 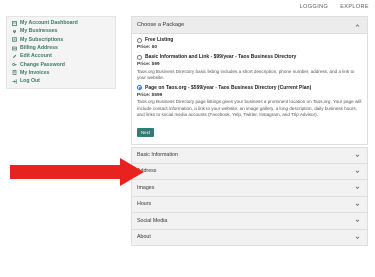 I want to click on sidebar-item-label: Edit Account, so click(x=36, y=56).